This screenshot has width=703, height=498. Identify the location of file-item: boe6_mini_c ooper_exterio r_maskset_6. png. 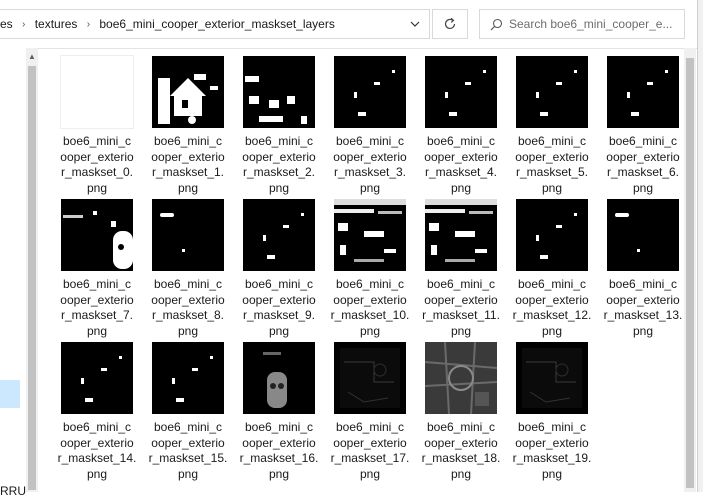
(643, 126).